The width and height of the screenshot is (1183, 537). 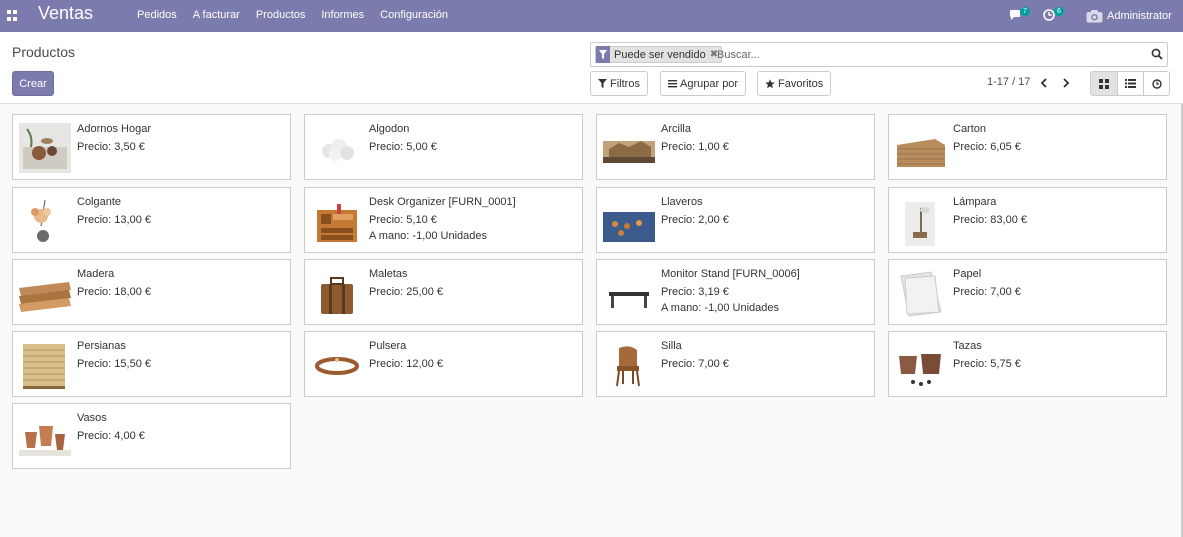 What do you see at coordinates (337, 365) in the screenshot?
I see `bracelet-image` at bounding box center [337, 365].